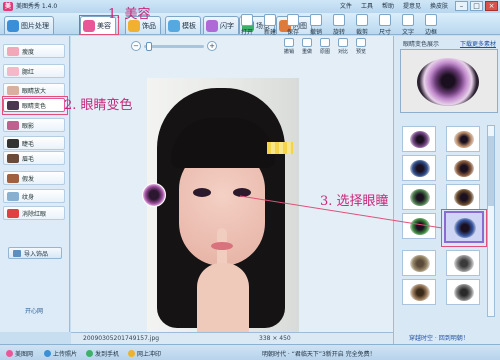  Describe the element at coordinates (247, 20) in the screenshot. I see `folder-icon` at that location.